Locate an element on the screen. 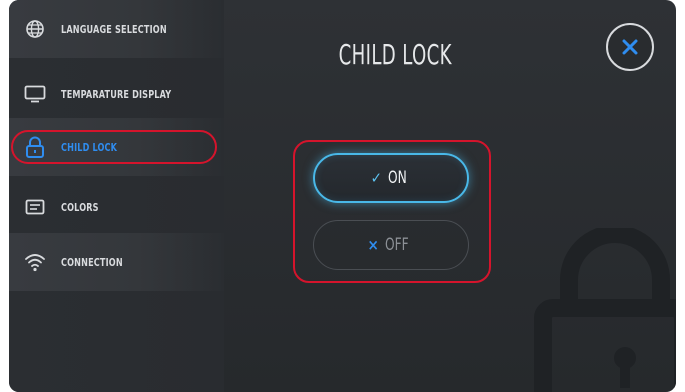 Image resolution: width=685 pixels, height=392 pixels. option-label: ON is located at coordinates (397, 178).